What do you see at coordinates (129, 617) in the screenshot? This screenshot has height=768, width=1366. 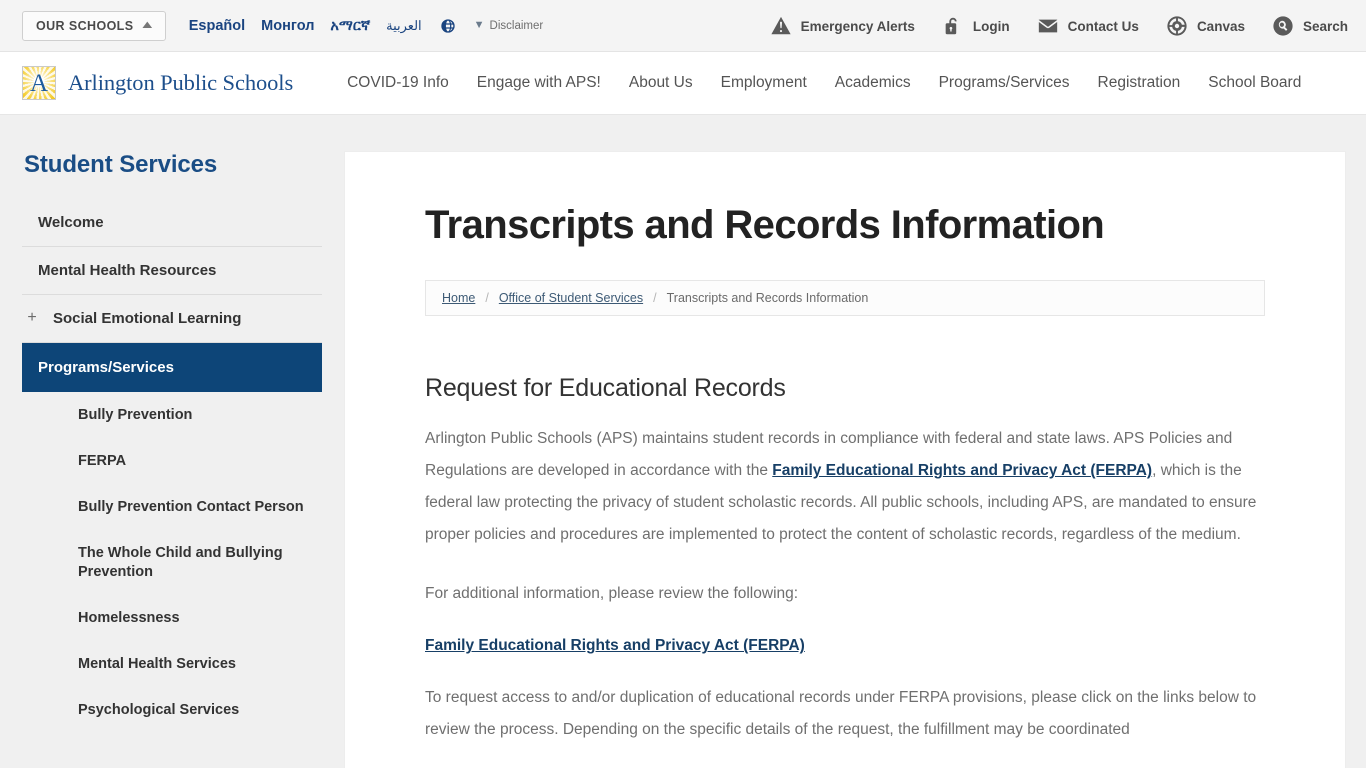 I see `sidebar-subitem-label: Homelessness` at bounding box center [129, 617].